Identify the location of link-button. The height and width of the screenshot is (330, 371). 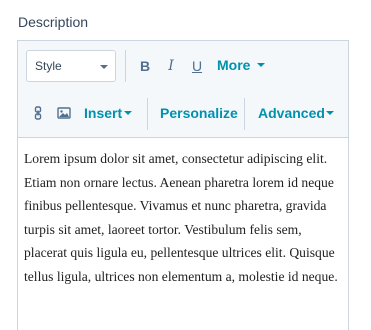
(38, 113).